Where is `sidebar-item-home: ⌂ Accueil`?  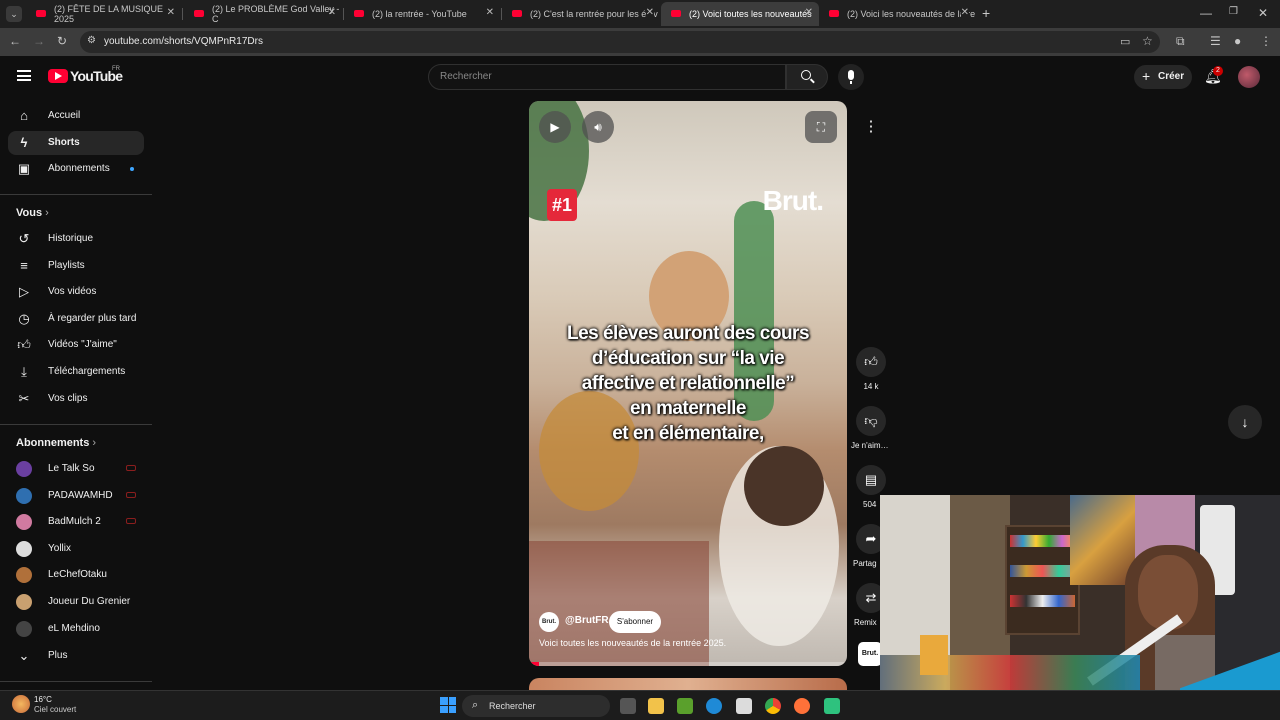 sidebar-item-home: ⌂ Accueil is located at coordinates (76, 116).